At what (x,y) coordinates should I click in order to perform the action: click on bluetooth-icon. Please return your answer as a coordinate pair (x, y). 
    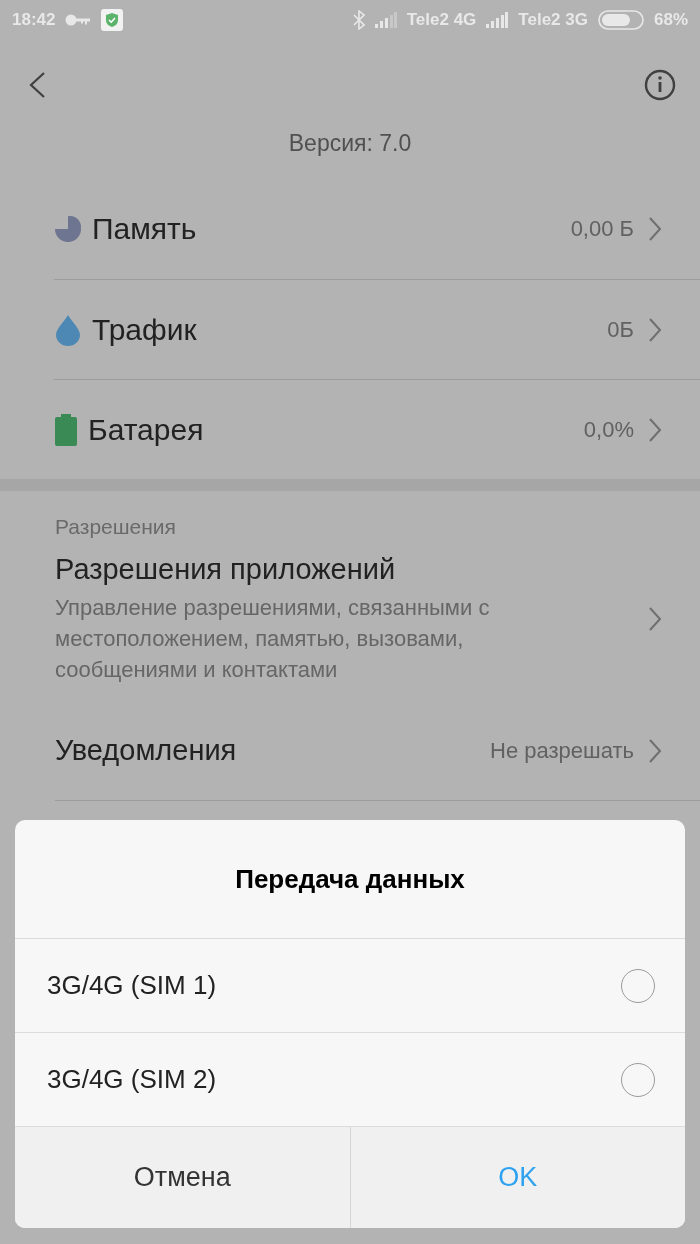
    Looking at the image, I should click on (358, 20).